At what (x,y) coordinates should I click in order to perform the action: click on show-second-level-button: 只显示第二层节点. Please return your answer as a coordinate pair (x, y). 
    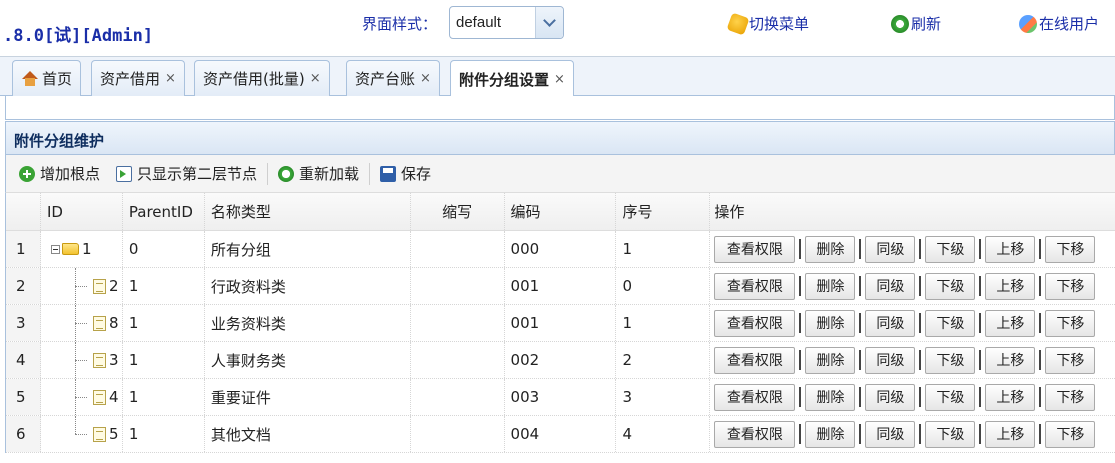
    Looking at the image, I should click on (186, 173).